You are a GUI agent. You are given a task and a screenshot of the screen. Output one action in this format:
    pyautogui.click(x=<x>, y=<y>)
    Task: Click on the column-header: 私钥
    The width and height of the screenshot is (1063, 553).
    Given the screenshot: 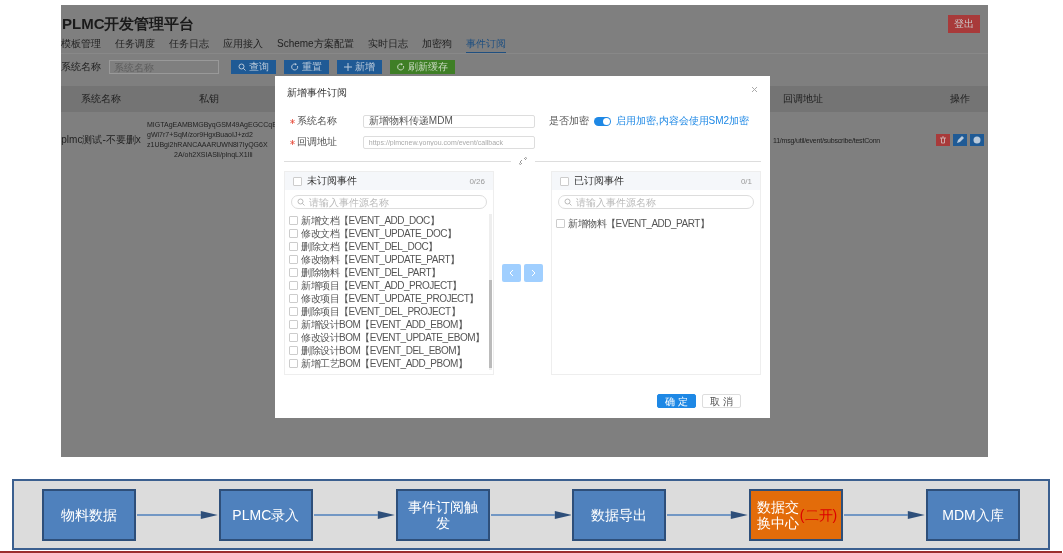 What is the action you would take?
    pyautogui.click(x=209, y=98)
    